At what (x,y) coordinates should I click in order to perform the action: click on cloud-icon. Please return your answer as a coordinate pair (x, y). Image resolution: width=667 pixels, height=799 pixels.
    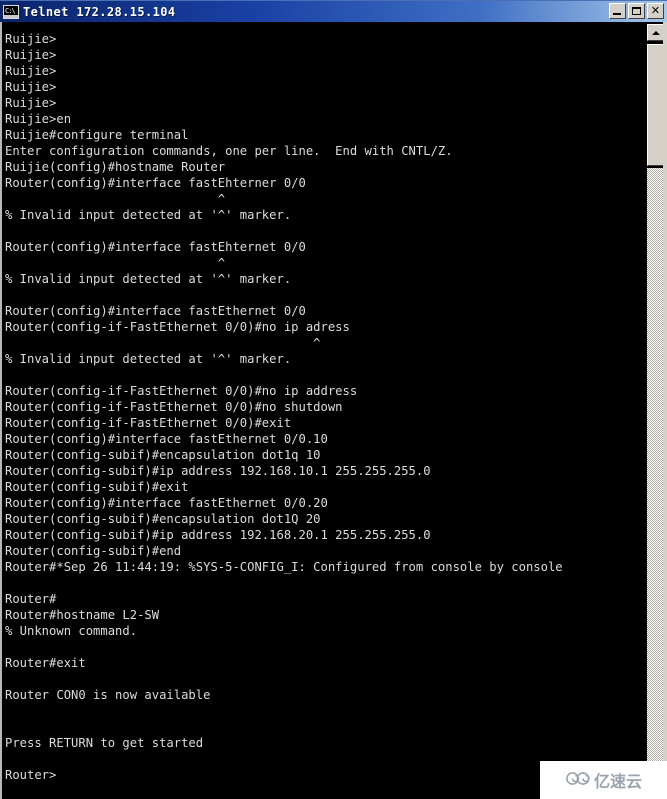
    Looking at the image, I should click on (578, 780).